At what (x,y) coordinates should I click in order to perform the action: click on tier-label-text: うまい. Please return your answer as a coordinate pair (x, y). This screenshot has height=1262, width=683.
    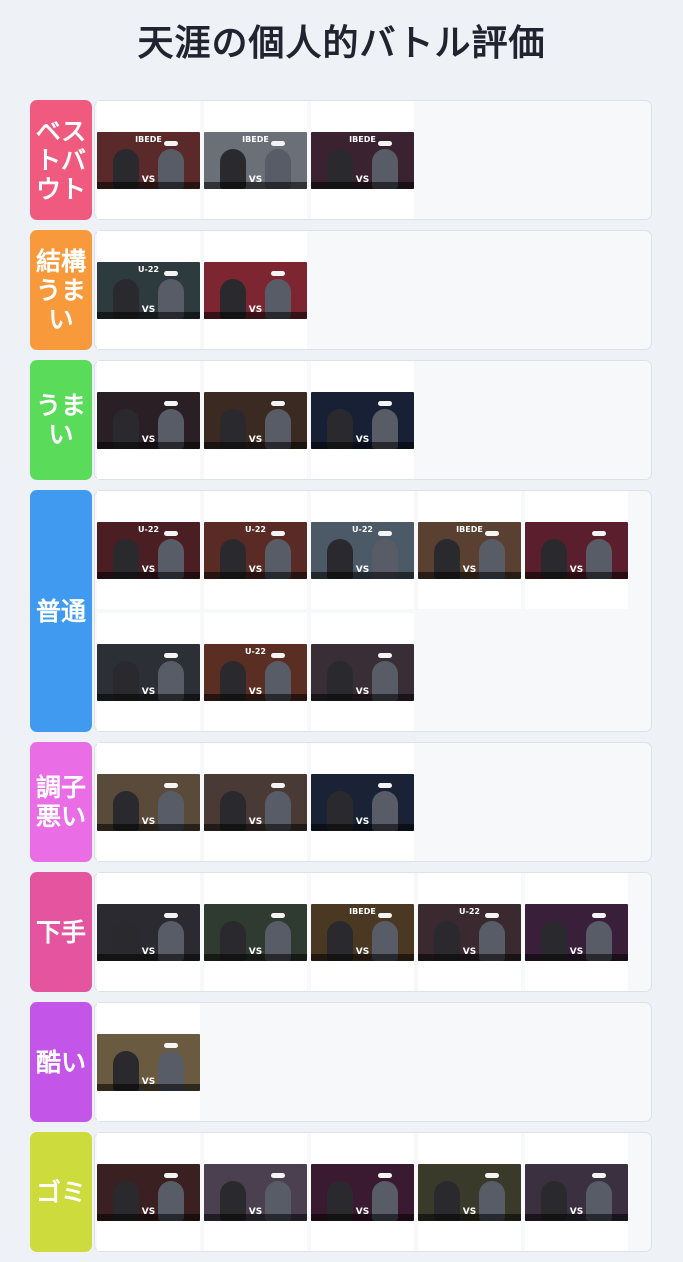
    Looking at the image, I should click on (60, 420).